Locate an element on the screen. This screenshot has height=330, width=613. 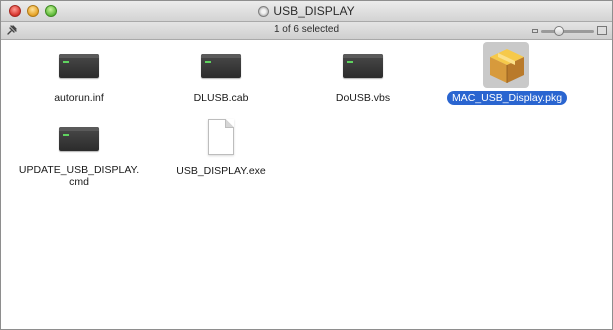
file-name: USB_DISPLAY.exe is located at coordinates (221, 171).